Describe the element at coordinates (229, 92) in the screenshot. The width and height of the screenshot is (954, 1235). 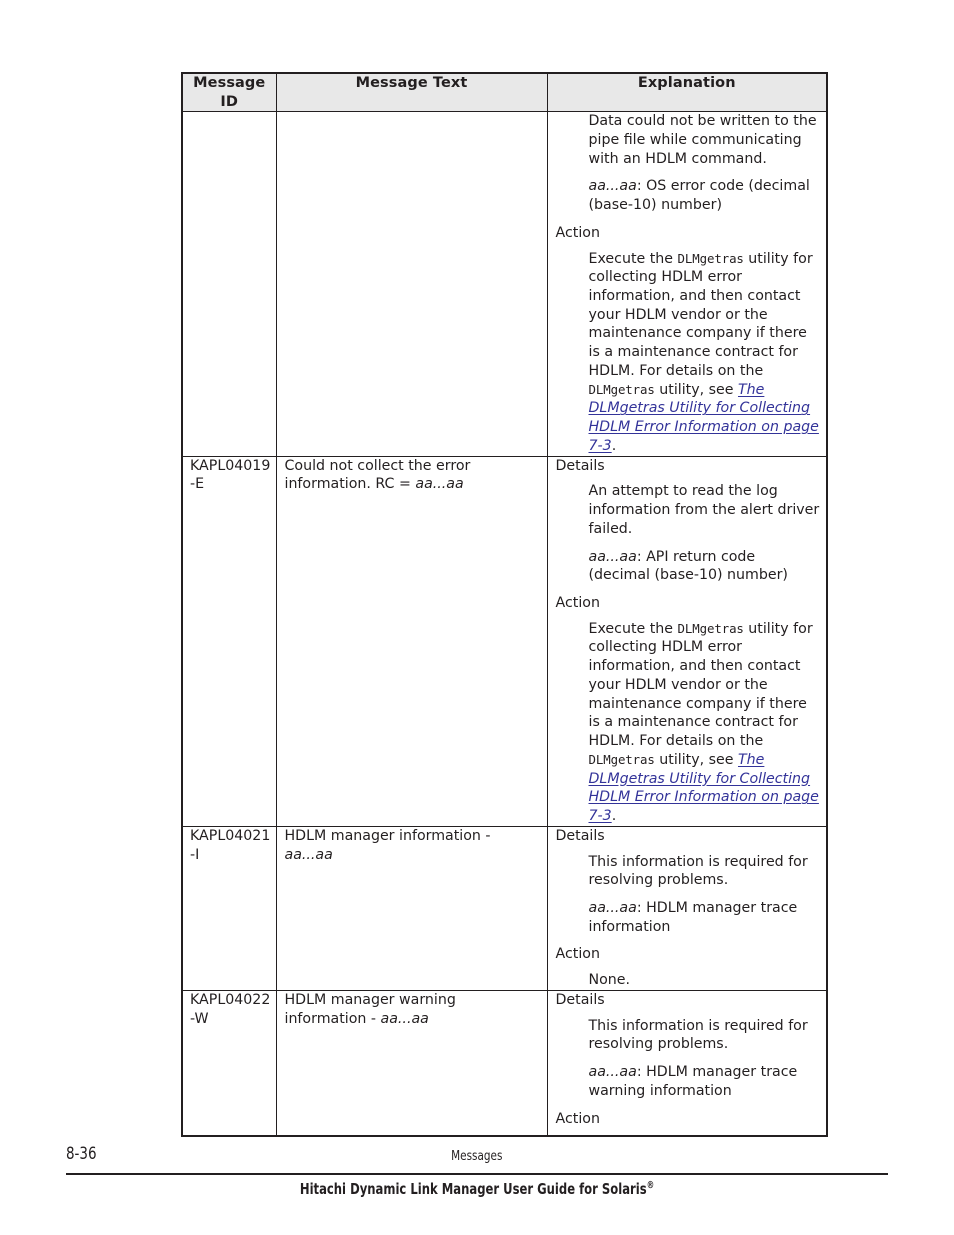
I see `column-header-message-id: Message ID` at that location.